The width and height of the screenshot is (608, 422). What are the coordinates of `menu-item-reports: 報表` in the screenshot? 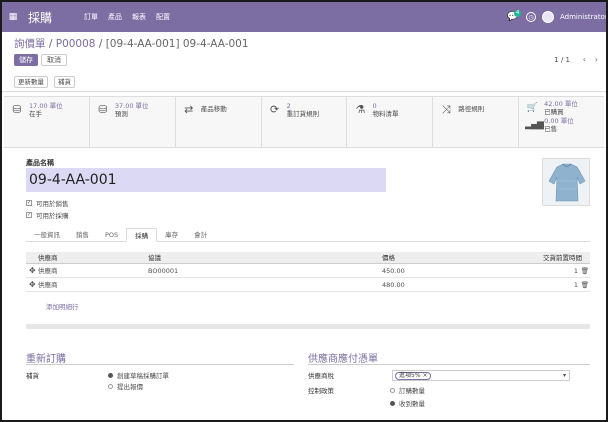 It's located at (139, 17).